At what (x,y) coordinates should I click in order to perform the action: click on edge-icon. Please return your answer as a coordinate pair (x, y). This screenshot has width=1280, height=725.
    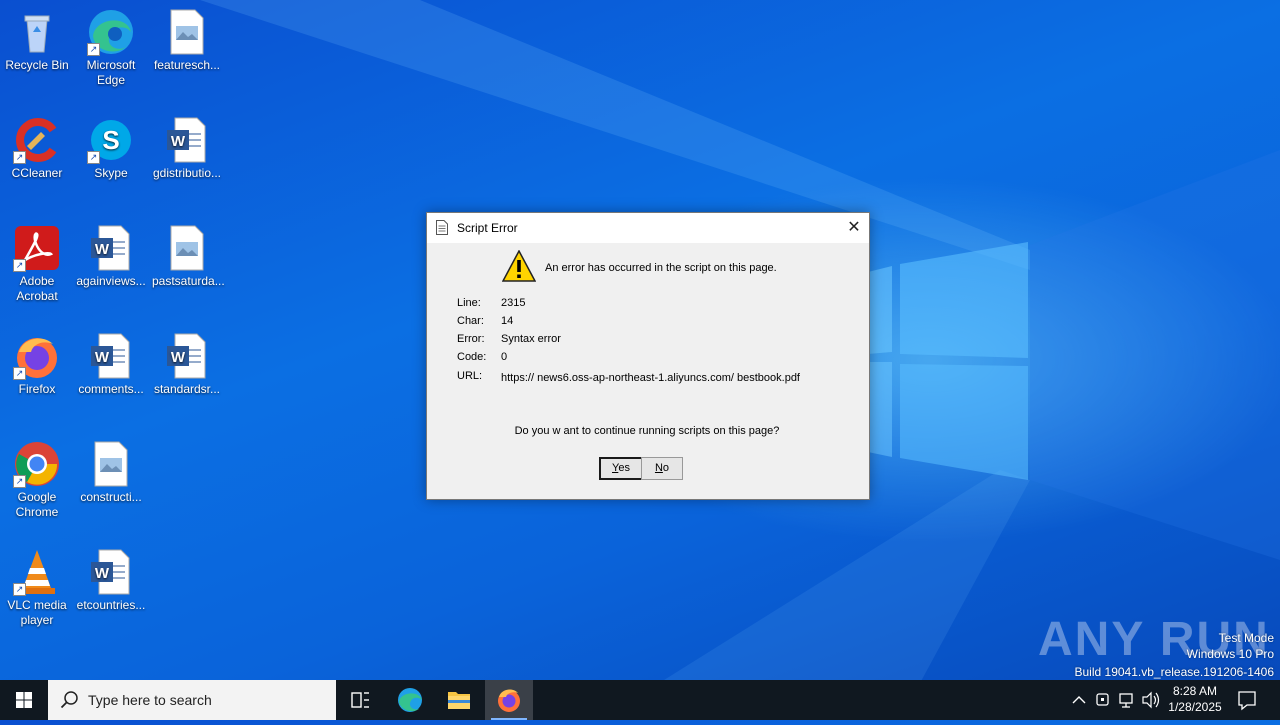
    Looking at the image, I should click on (410, 700).